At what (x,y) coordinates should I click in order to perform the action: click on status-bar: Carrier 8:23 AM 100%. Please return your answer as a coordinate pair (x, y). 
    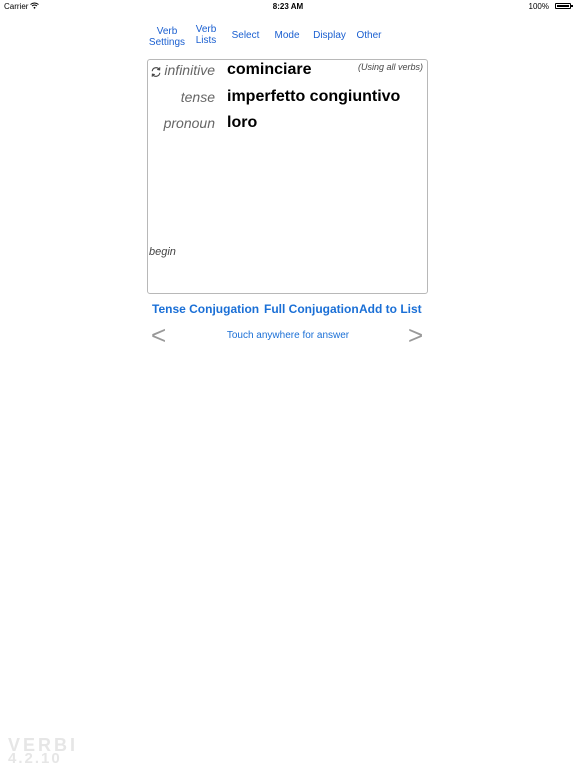
    Looking at the image, I should click on (288, 6).